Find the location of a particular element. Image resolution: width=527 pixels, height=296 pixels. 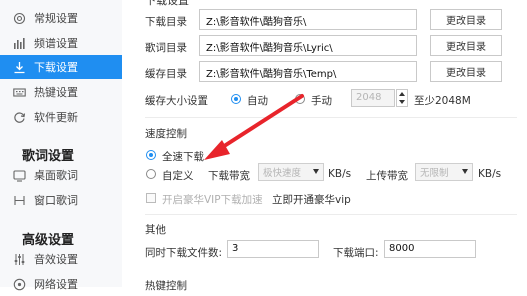

sidebar-item-label: 音效设置 is located at coordinates (56, 259).